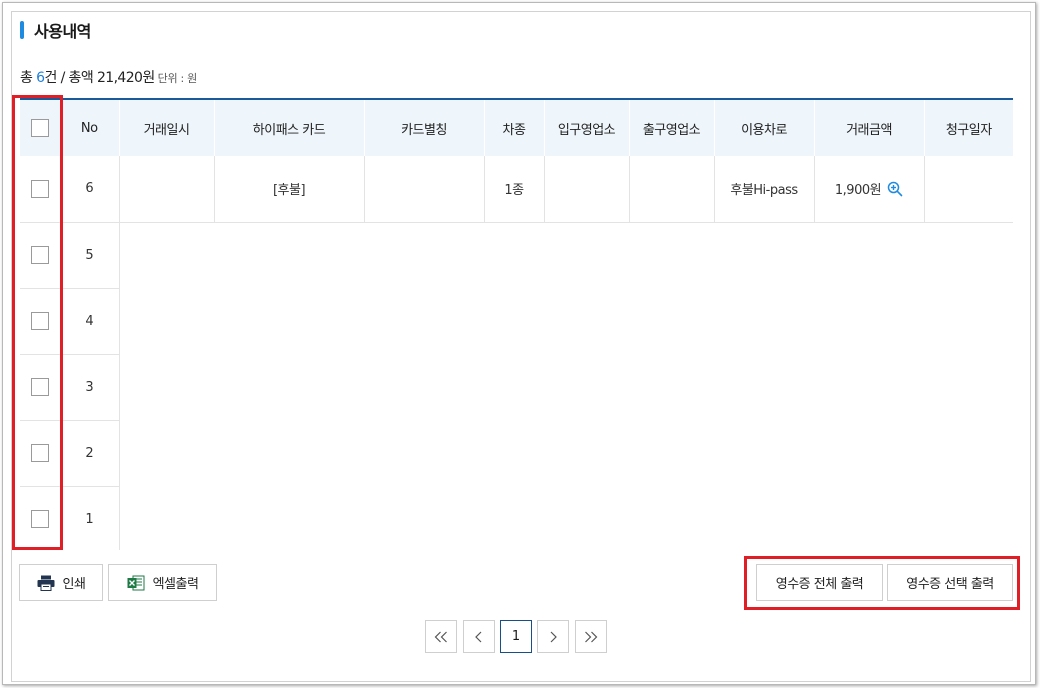 The height and width of the screenshot is (688, 1040). I want to click on double-chevron-right-icon, so click(591, 636).